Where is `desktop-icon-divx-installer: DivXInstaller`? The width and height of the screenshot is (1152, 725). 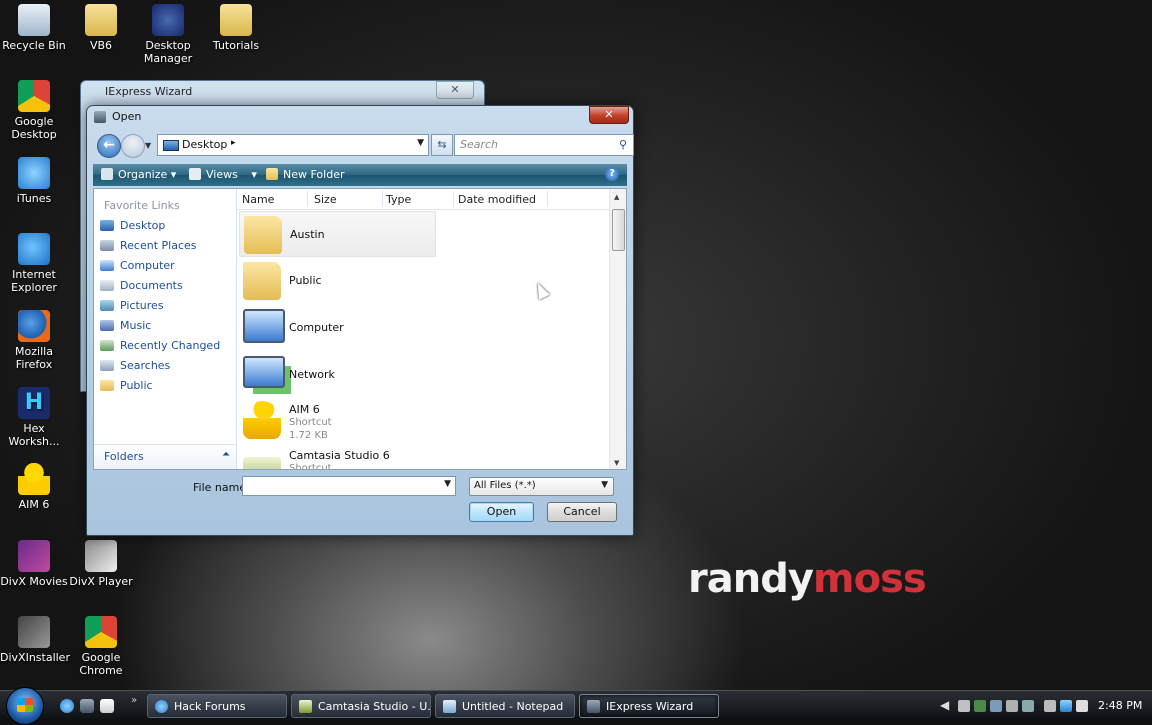 desktop-icon-divx-installer: DivXInstaller is located at coordinates (35, 640).